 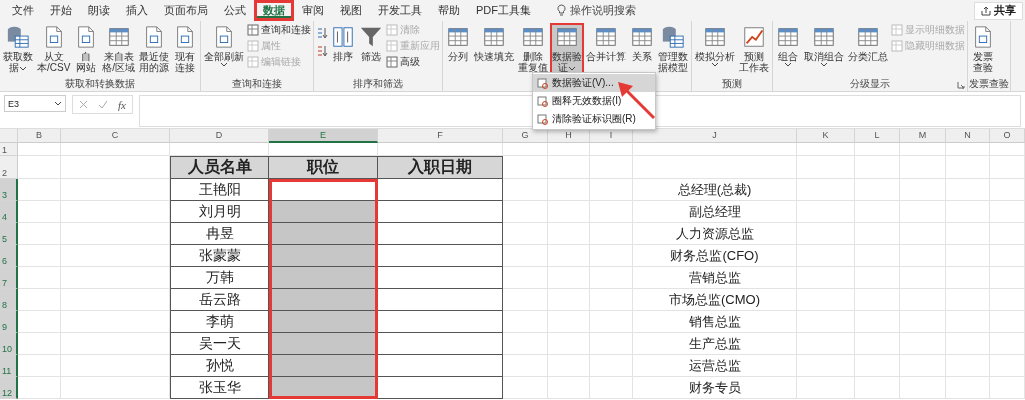 What do you see at coordinates (923, 136) in the screenshot?
I see `column-header: M` at bounding box center [923, 136].